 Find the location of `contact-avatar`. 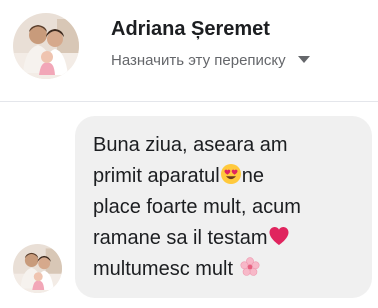

contact-avatar is located at coordinates (46, 46).